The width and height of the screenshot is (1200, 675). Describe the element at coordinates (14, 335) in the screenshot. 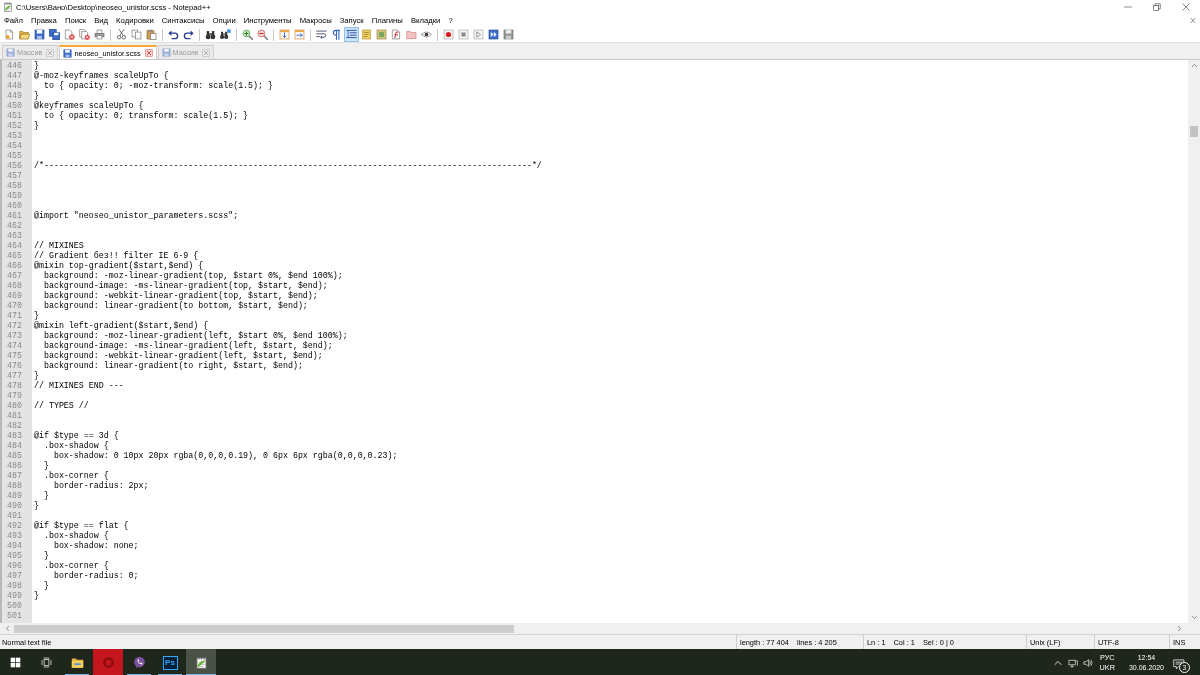

I see `line-number: 473` at that location.